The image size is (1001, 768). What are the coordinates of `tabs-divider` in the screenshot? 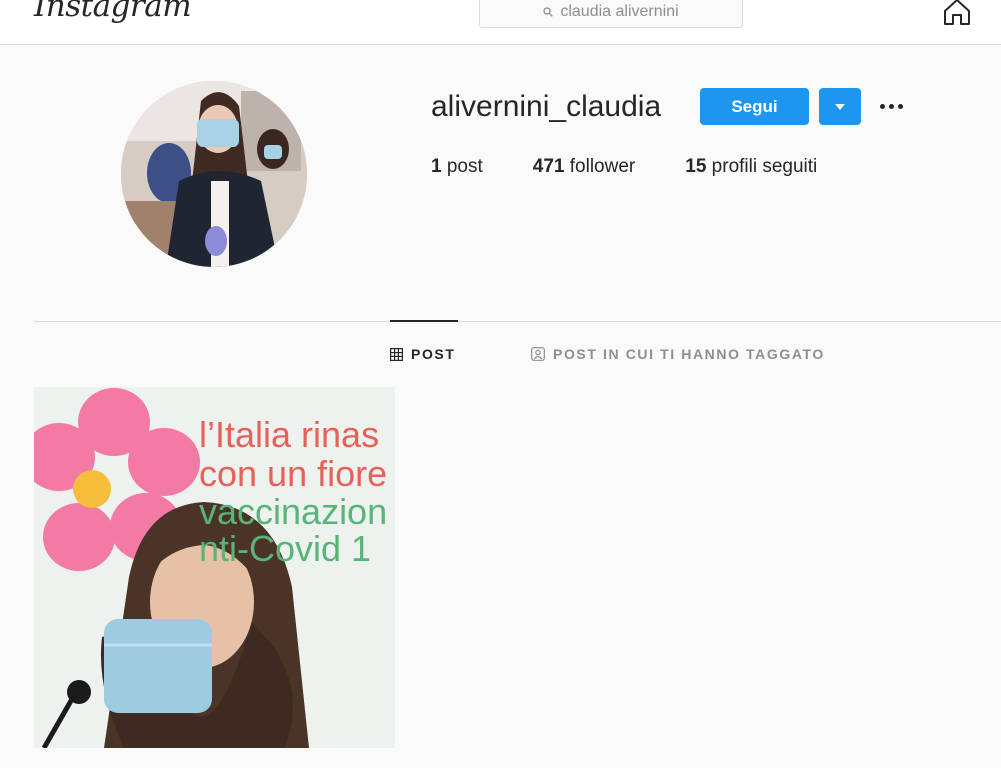 It's located at (517, 321).